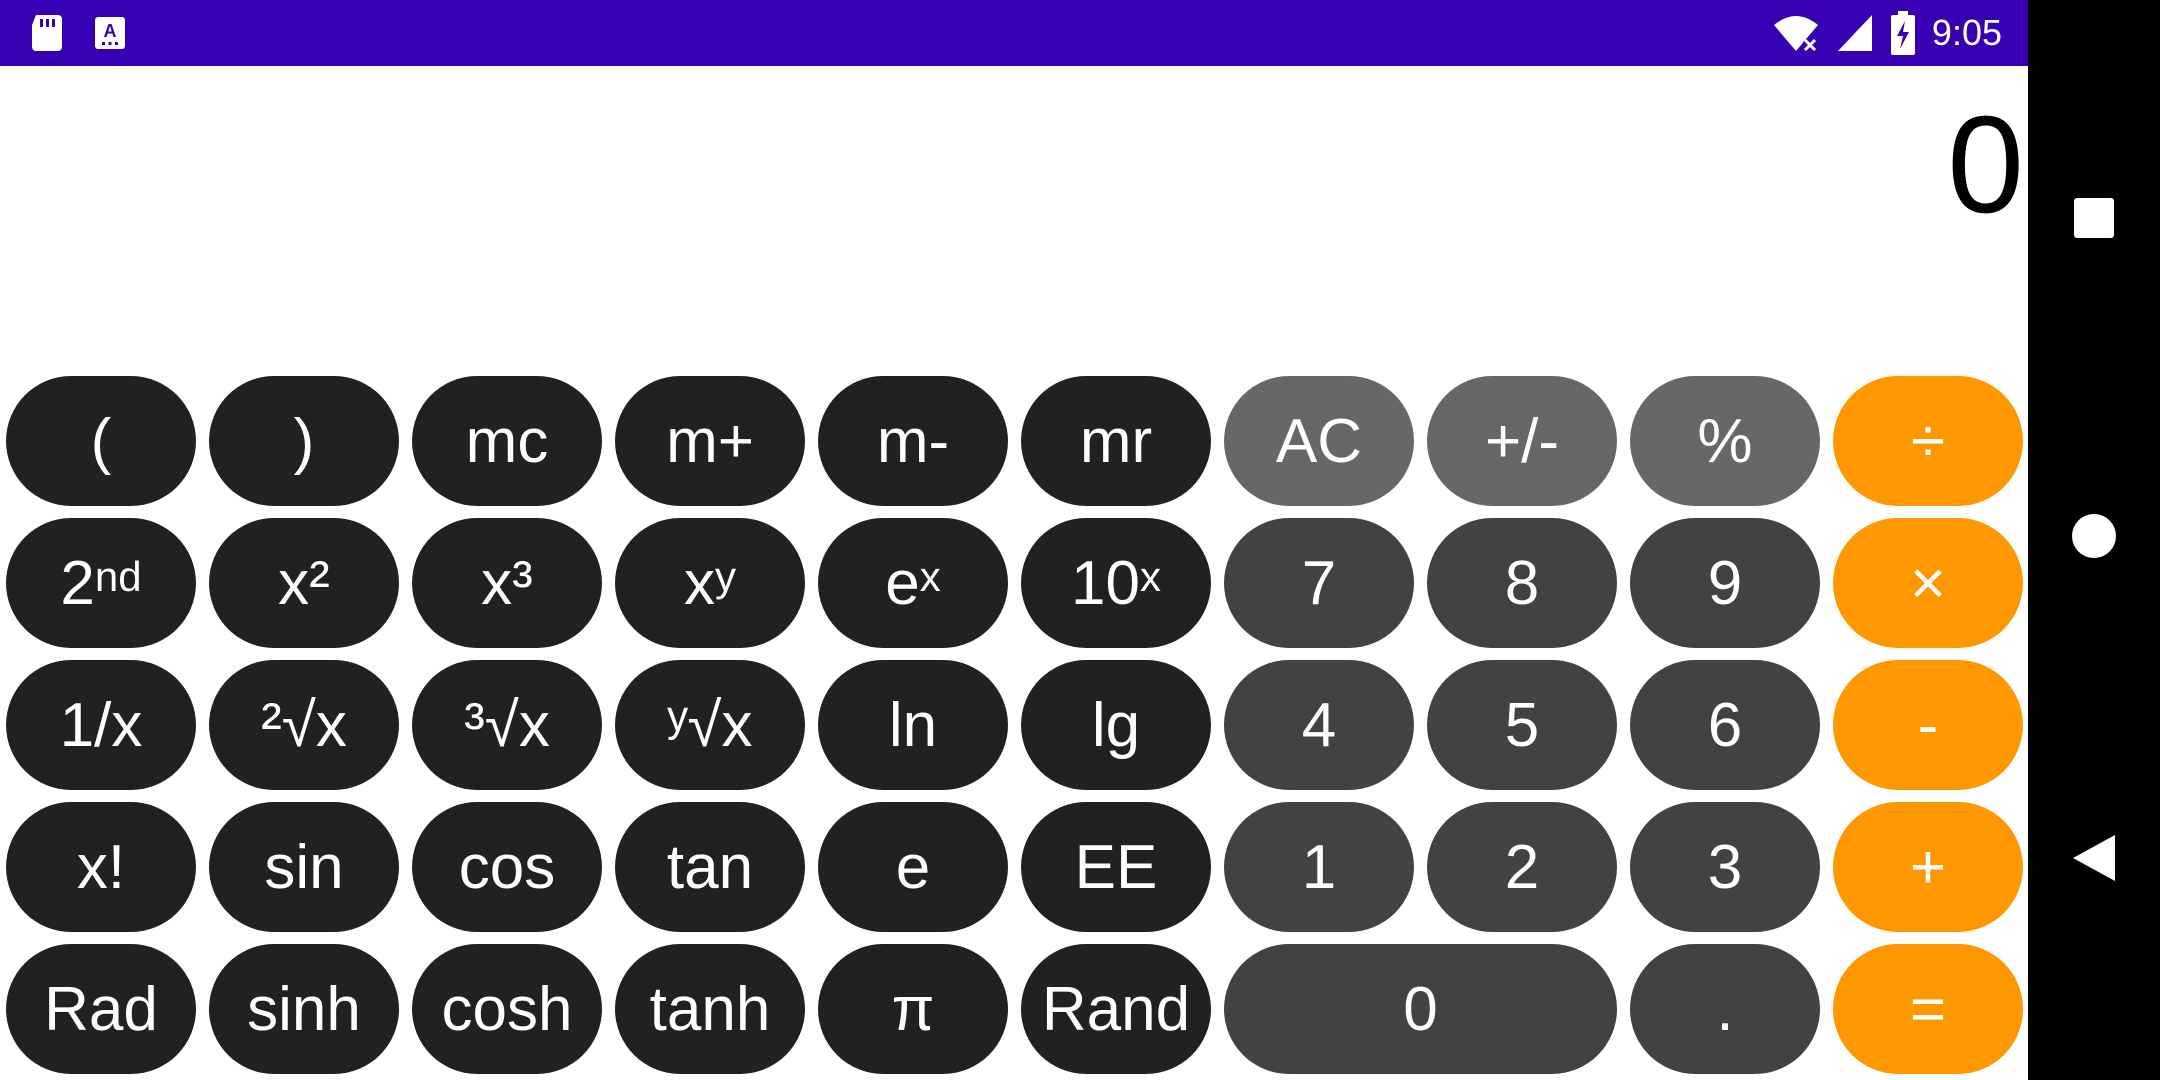 The image size is (2160, 1080). What do you see at coordinates (902, 583) in the screenshot?
I see `e-power-x-base: e` at bounding box center [902, 583].